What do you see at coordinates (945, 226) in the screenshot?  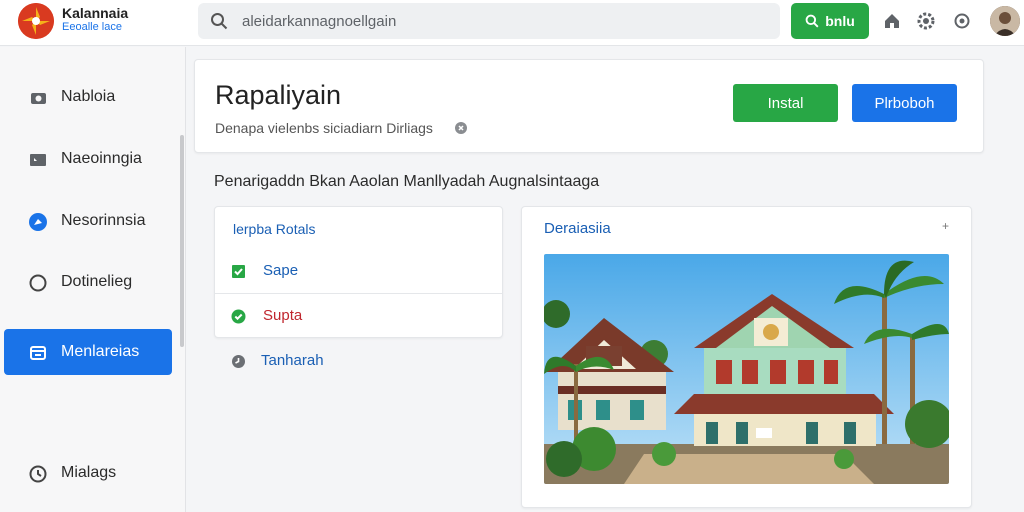 I see `more-icon: +` at bounding box center [945, 226].